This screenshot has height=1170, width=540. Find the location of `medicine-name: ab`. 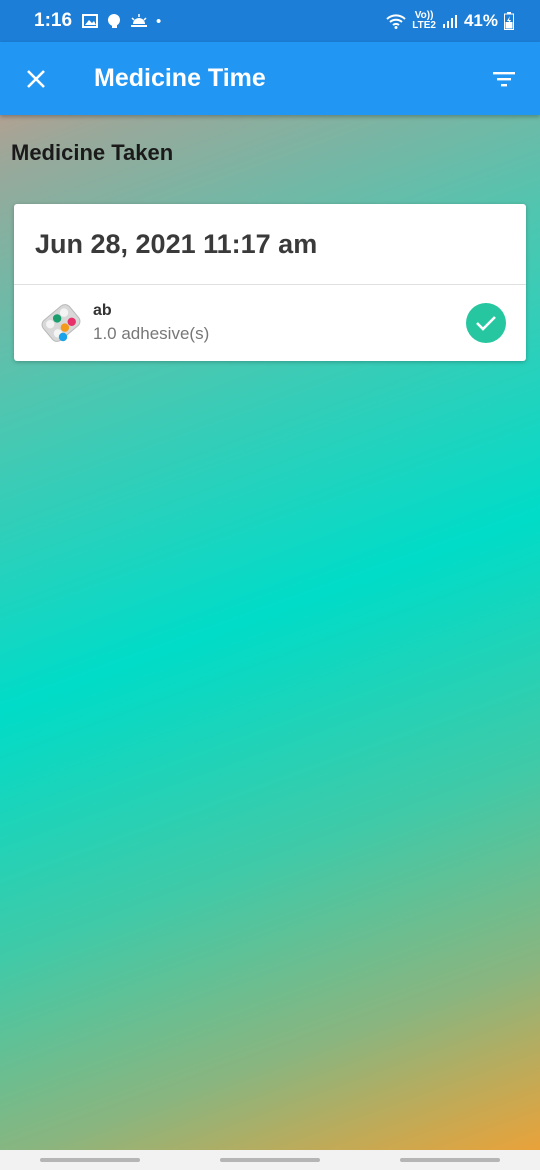

medicine-name: ab is located at coordinates (102, 310).